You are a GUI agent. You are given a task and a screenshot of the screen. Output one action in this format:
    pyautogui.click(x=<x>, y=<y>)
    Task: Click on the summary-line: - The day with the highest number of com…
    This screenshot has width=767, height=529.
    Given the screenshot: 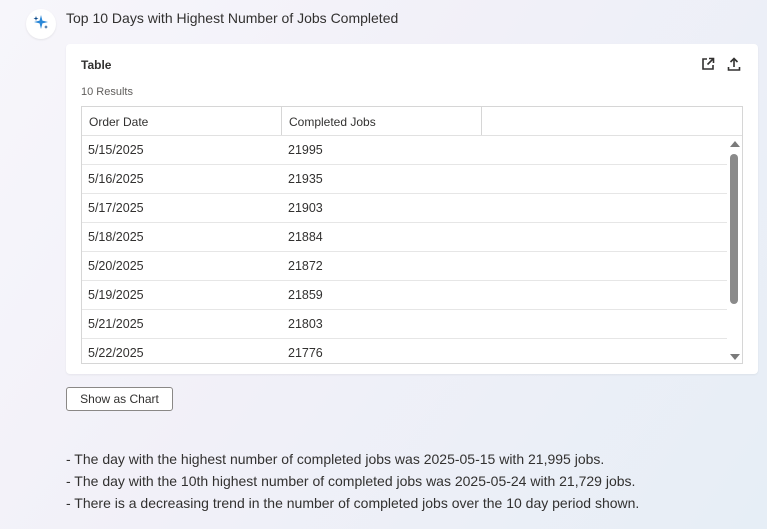 What is the action you would take?
    pyautogui.click(x=335, y=459)
    